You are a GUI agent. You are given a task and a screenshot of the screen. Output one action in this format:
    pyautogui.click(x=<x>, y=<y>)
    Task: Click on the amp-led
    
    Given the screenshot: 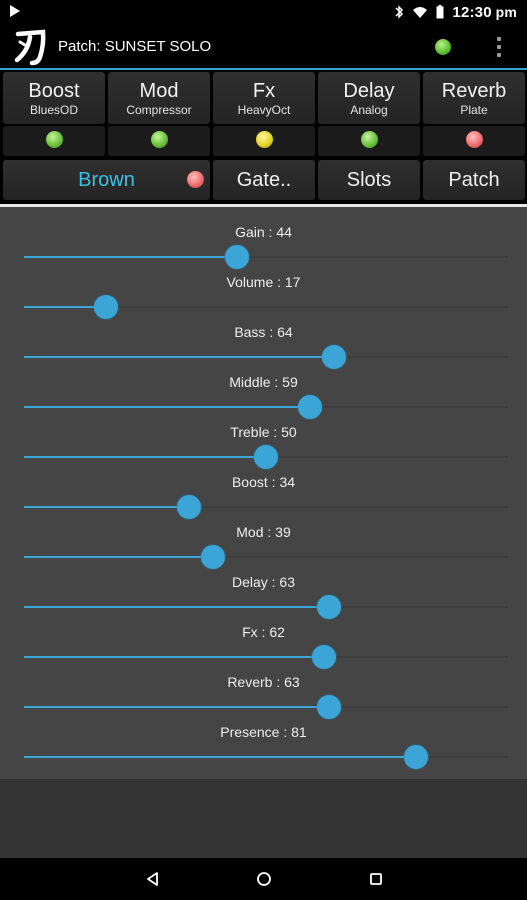 What is the action you would take?
    pyautogui.click(x=195, y=179)
    